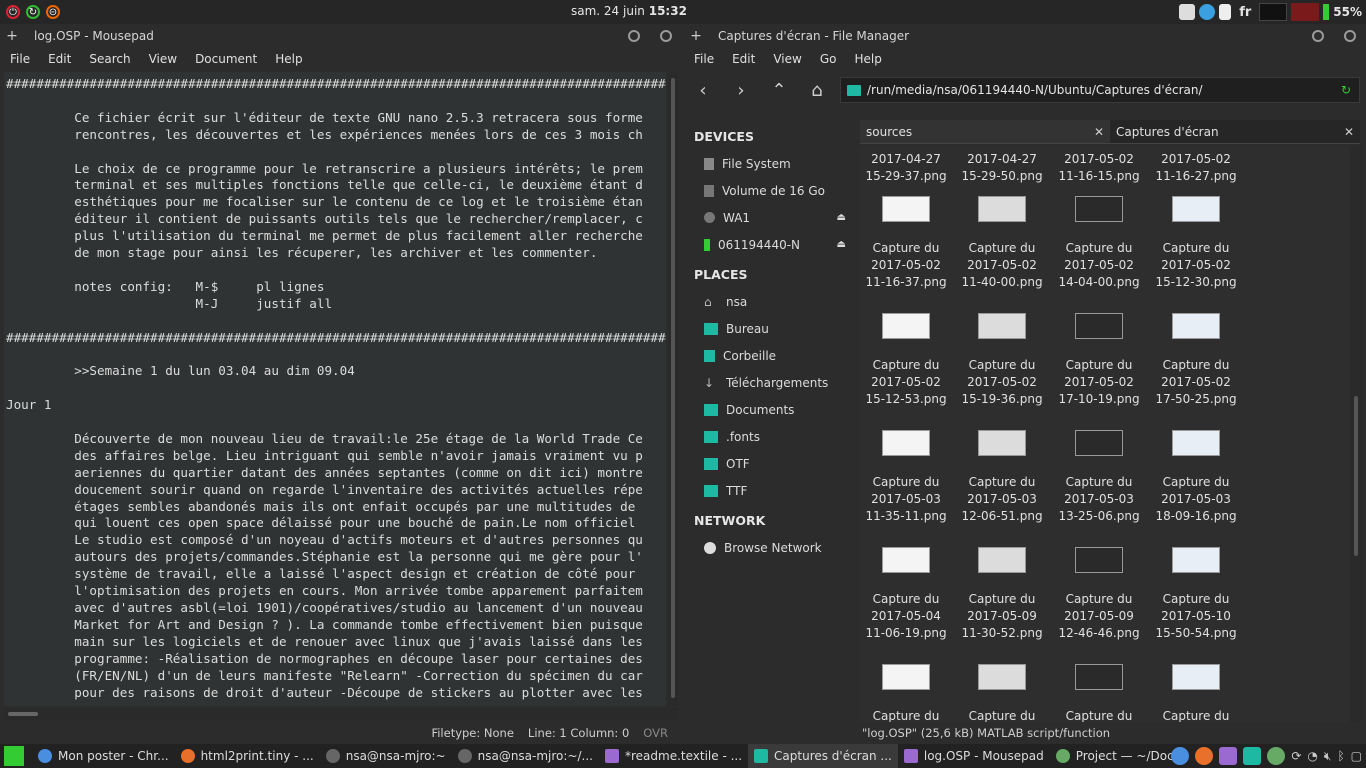  Describe the element at coordinates (769, 547) in the screenshot. I see `sidebar-item-browse-network: Browse Network` at that location.